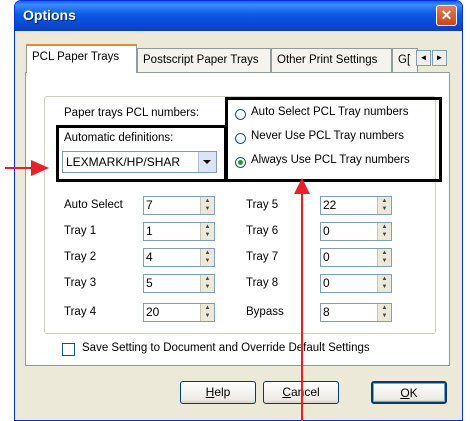 Image resolution: width=470 pixels, height=421 pixels. I want to click on save-setting-checkbox, so click(68, 349).